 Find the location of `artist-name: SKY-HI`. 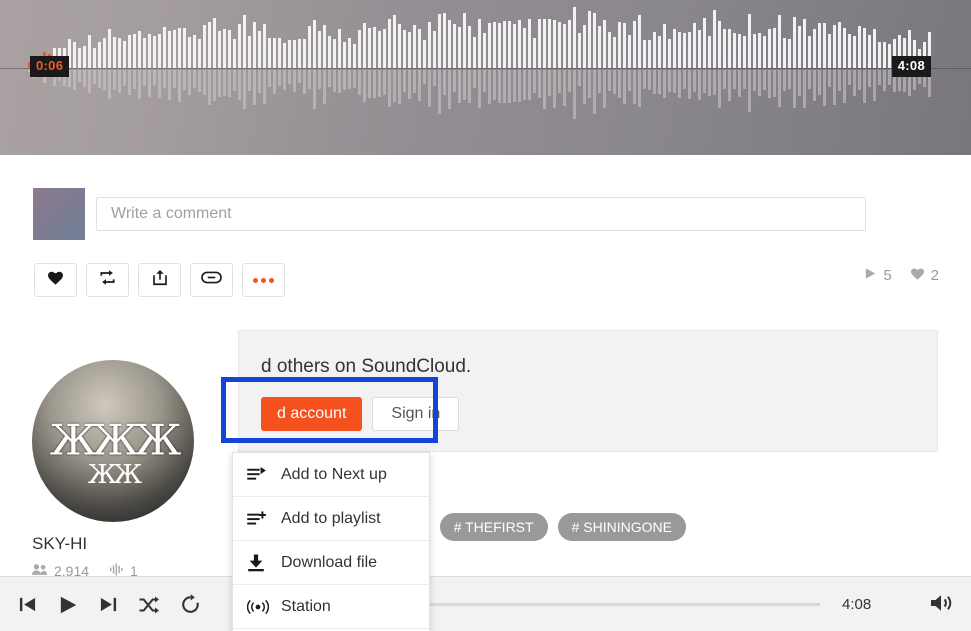

artist-name: SKY-HI is located at coordinates (113, 544).